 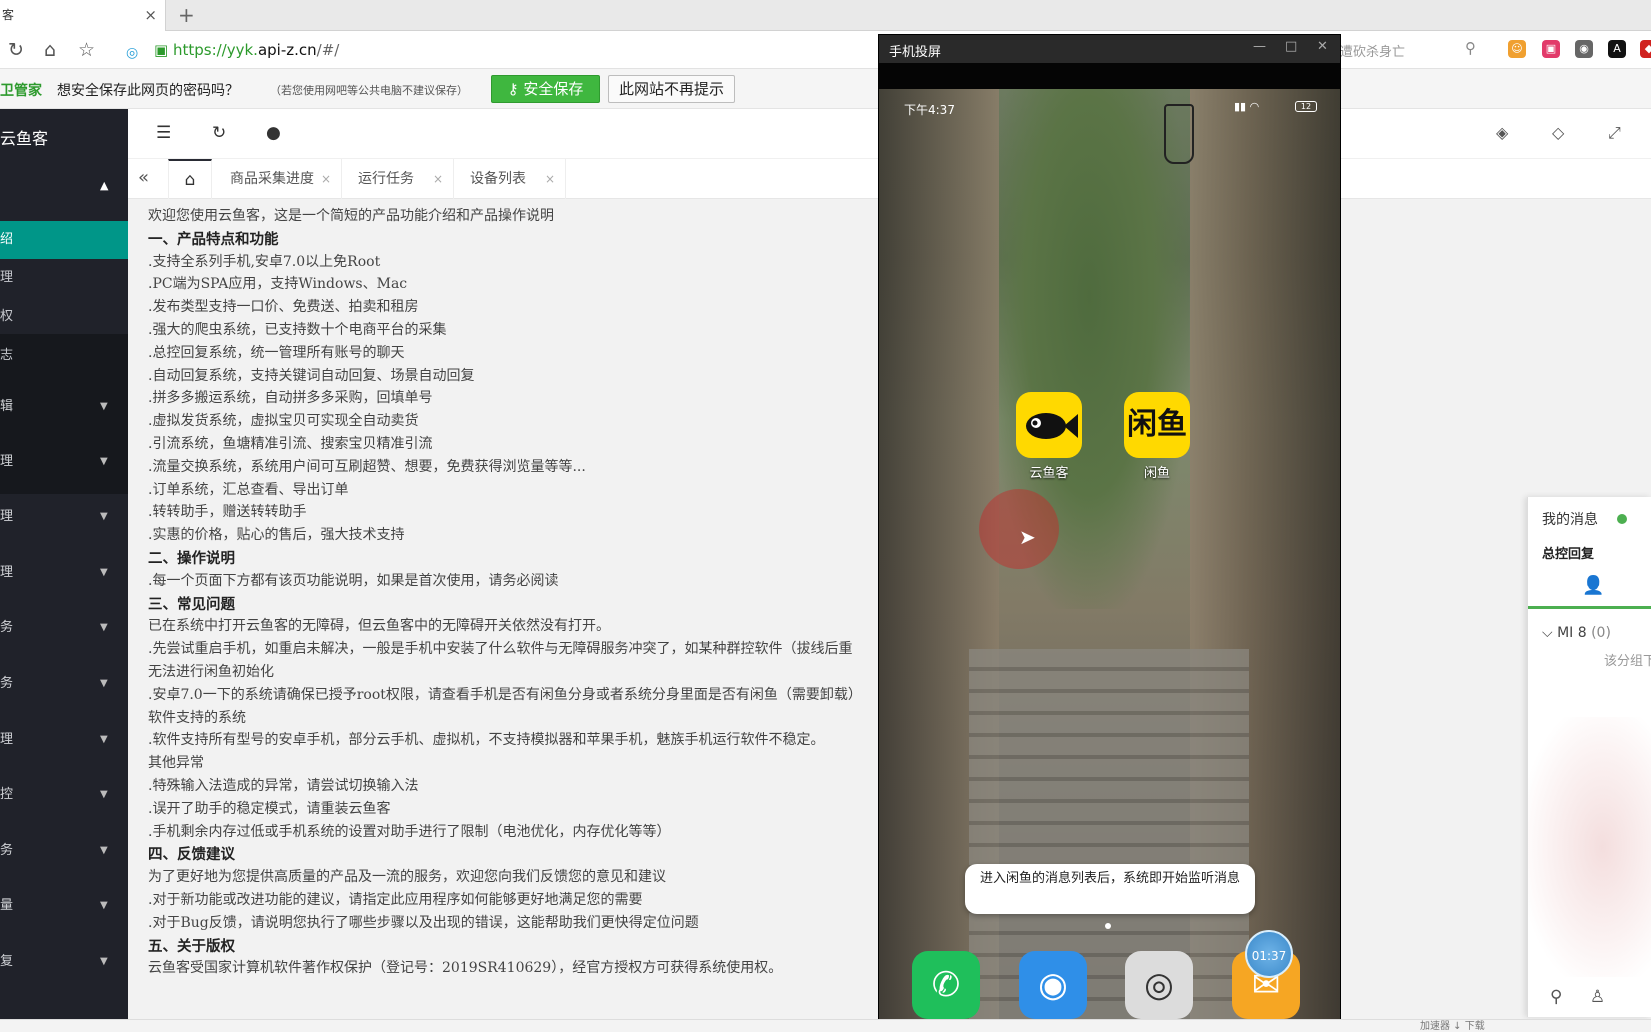 I want to click on star-icon: ☆, so click(x=86, y=50).